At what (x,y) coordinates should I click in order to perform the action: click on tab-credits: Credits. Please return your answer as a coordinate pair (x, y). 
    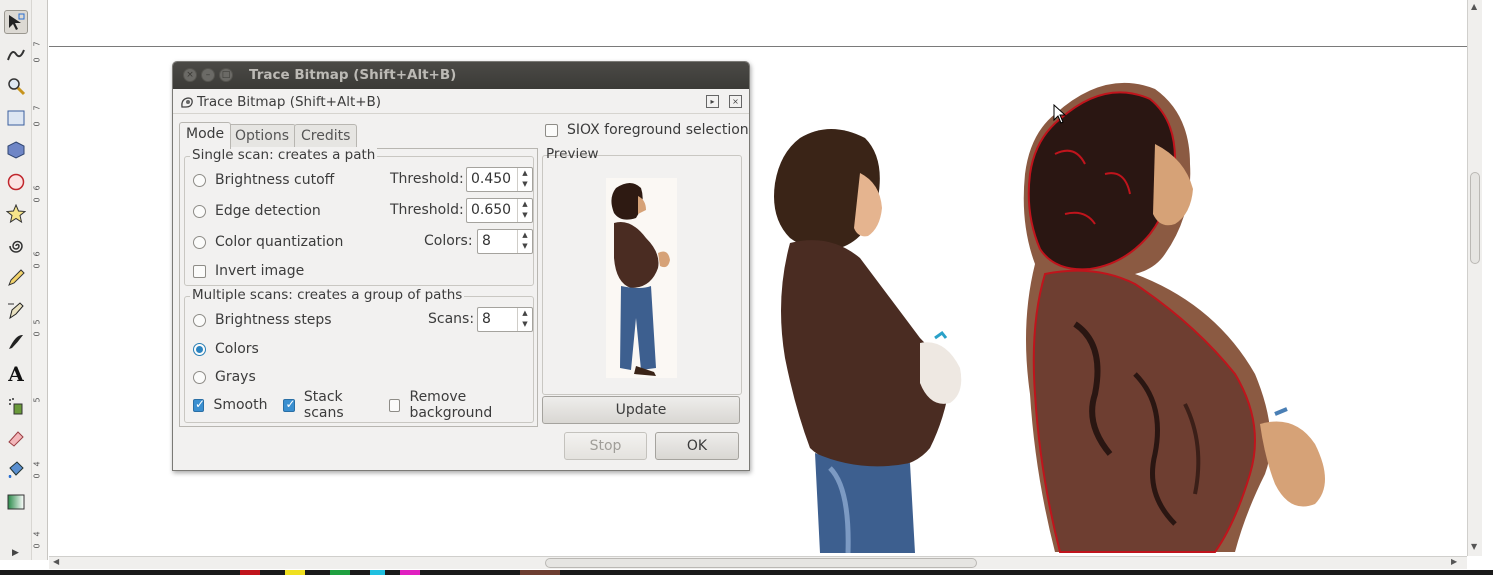
    Looking at the image, I should click on (326, 136).